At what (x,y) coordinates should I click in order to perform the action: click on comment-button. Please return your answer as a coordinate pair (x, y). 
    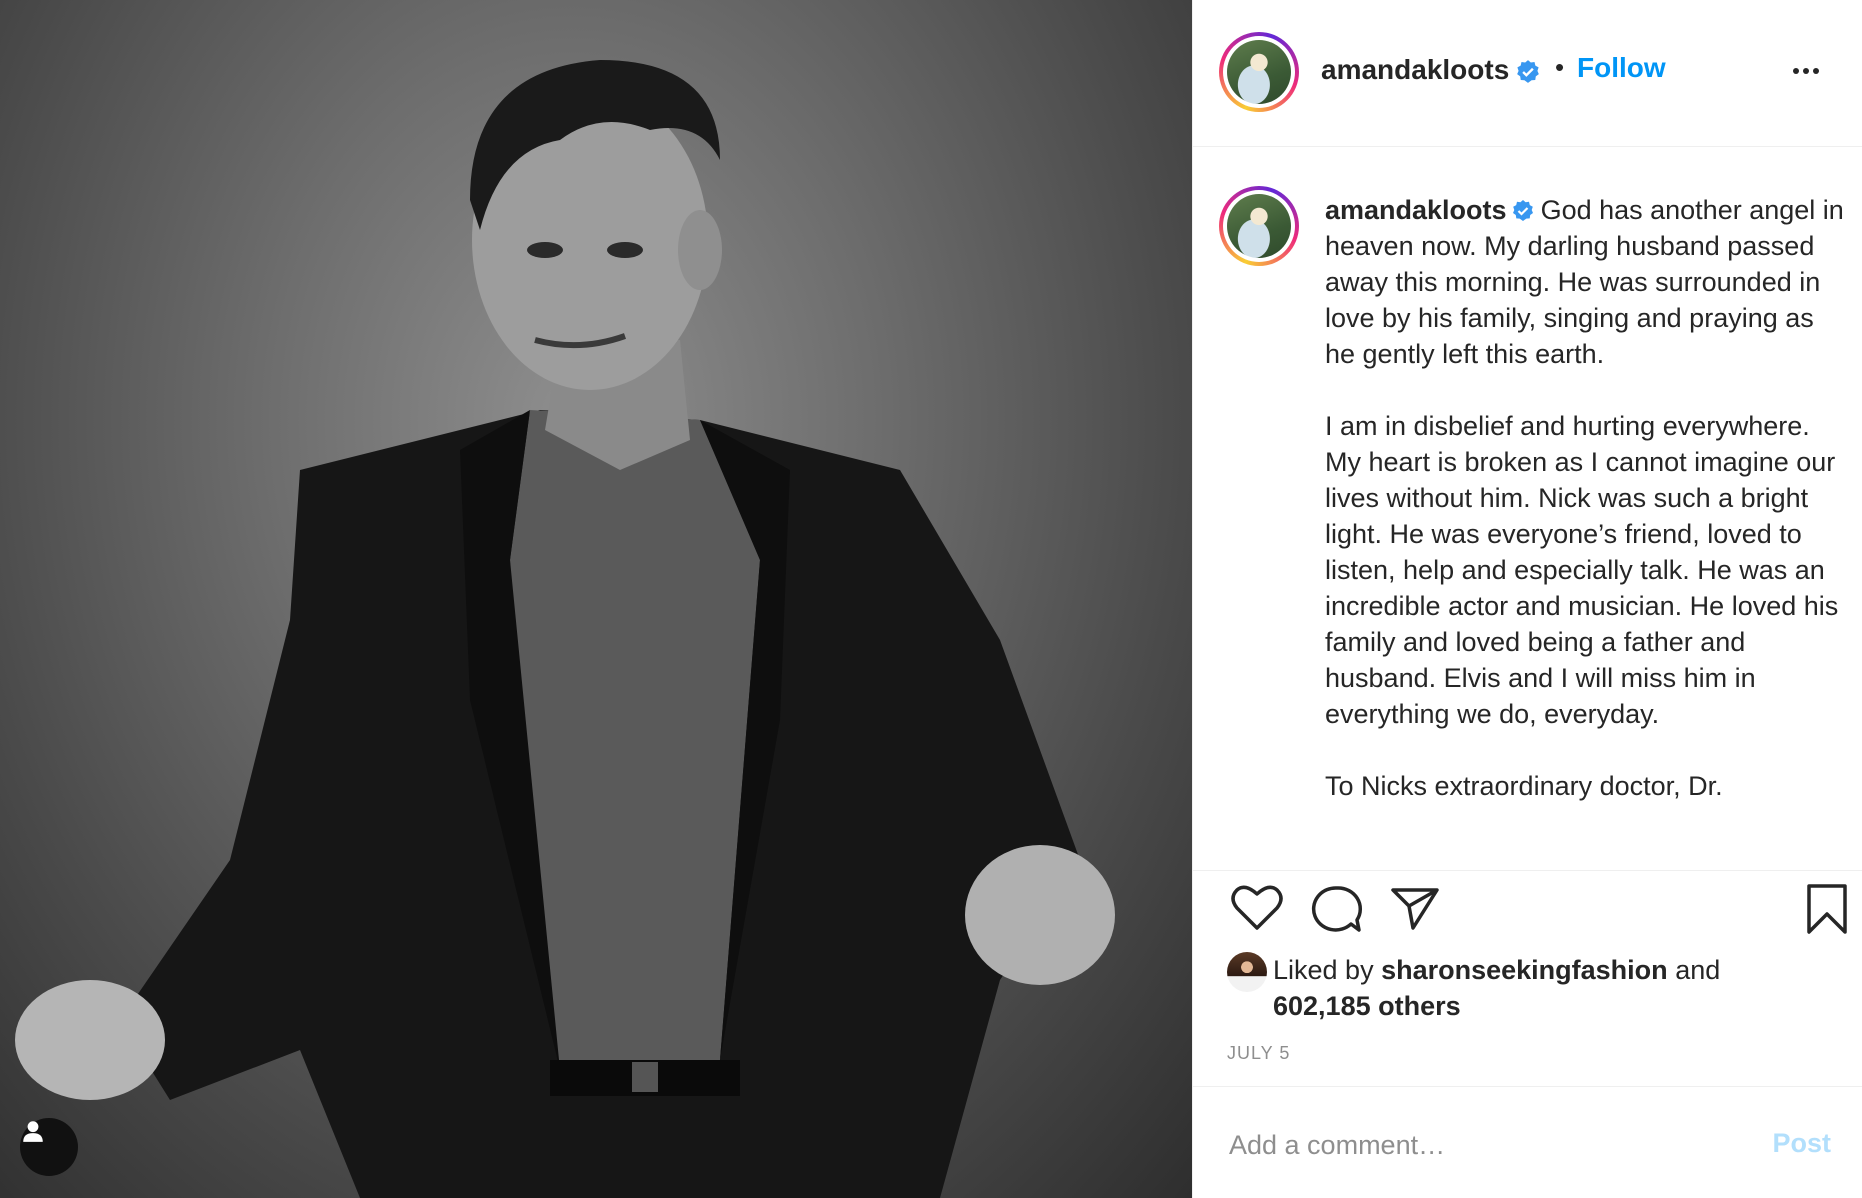
    Looking at the image, I should click on (1337, 911).